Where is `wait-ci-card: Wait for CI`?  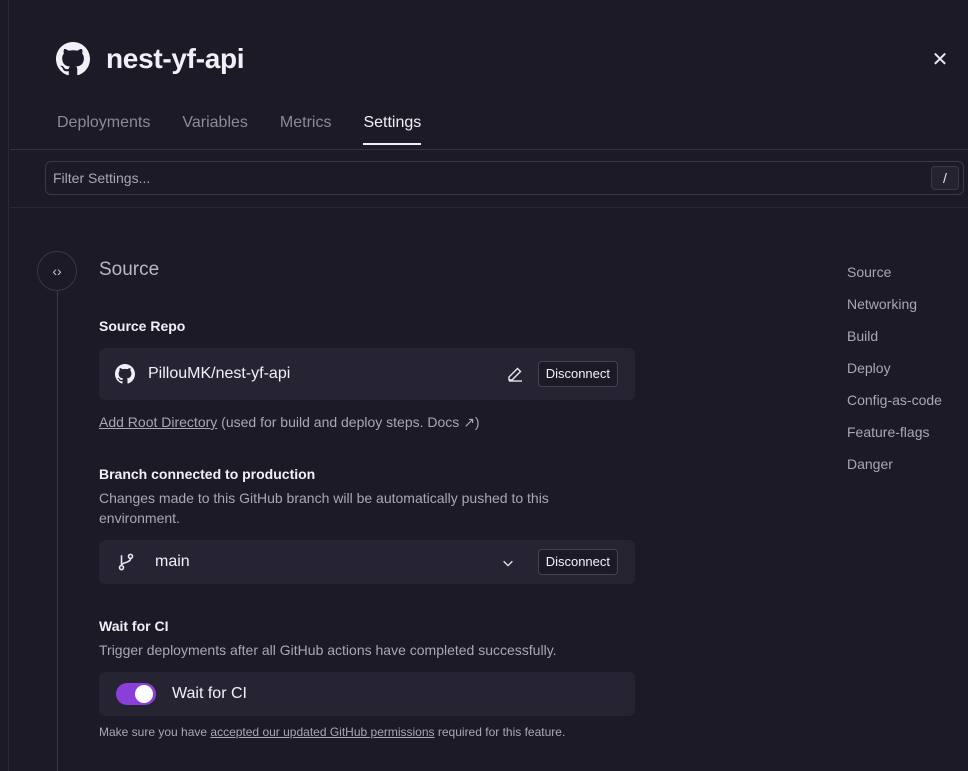 wait-ci-card: Wait for CI is located at coordinates (367, 694).